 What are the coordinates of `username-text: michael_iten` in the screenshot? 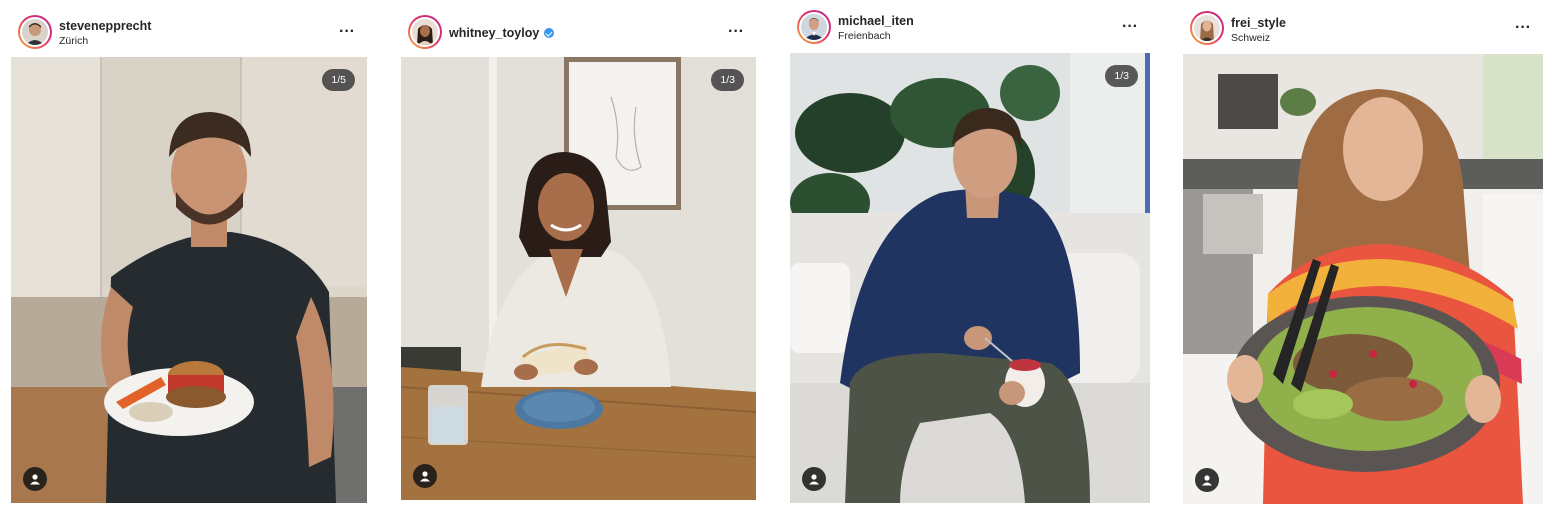 It's located at (876, 21).